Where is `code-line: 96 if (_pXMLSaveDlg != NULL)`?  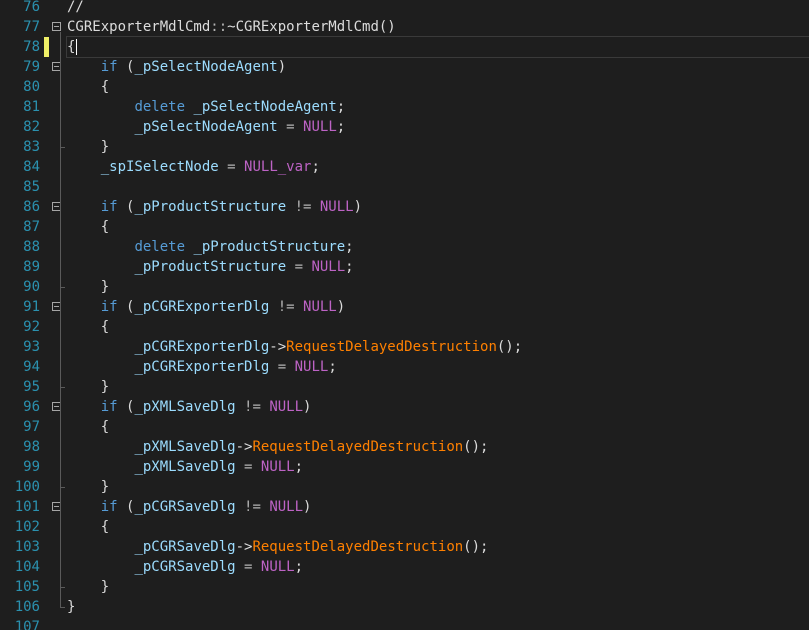 code-line: 96 if (_pXMLSaveDlg != NULL) is located at coordinates (404, 407).